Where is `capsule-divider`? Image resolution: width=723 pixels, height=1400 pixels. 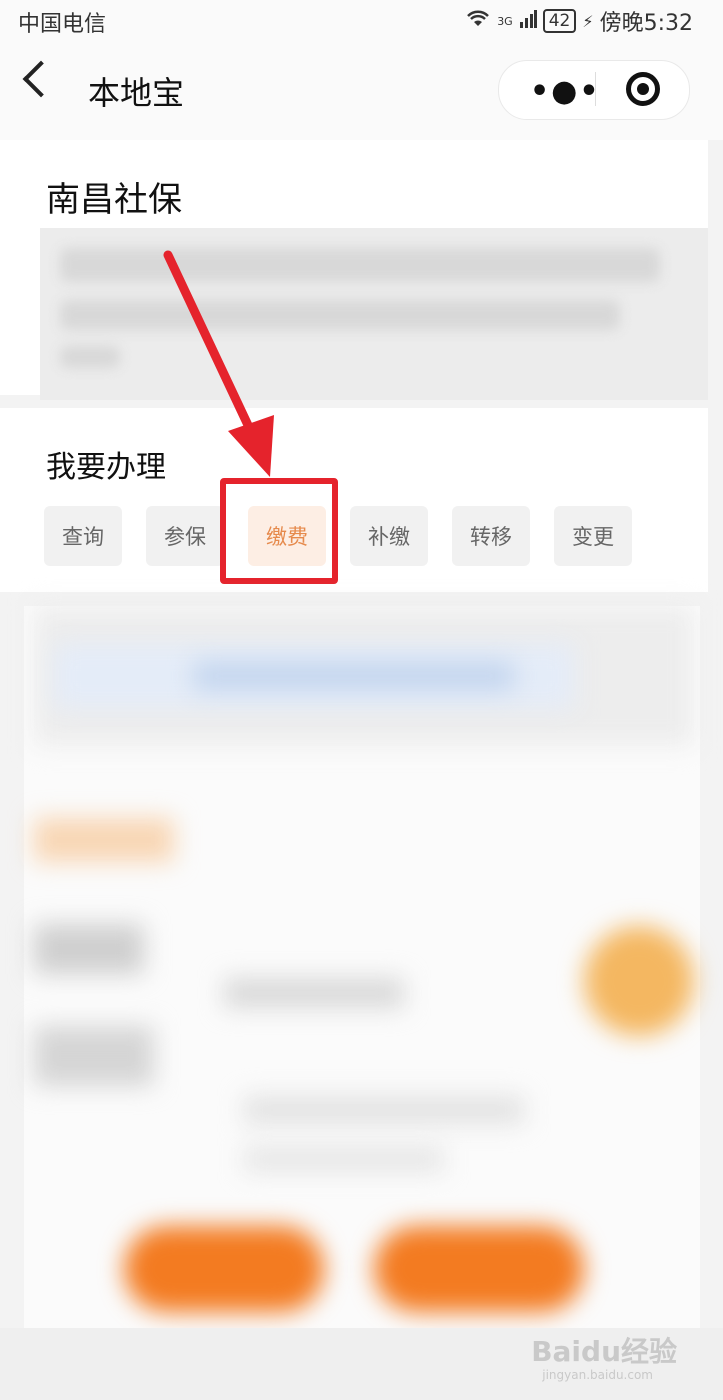
capsule-divider is located at coordinates (595, 89).